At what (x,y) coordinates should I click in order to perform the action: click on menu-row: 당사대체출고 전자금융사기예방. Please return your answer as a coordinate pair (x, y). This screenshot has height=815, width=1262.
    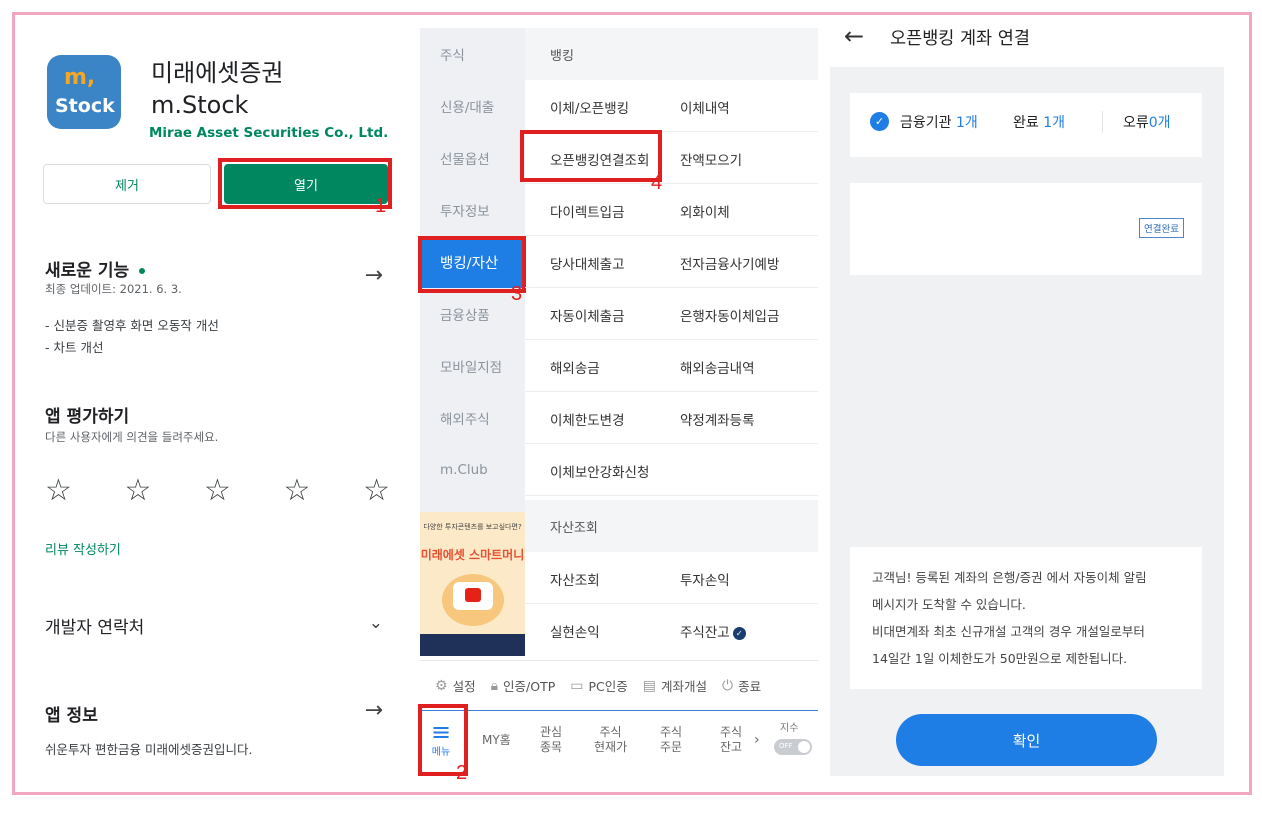
    Looking at the image, I should click on (671, 262).